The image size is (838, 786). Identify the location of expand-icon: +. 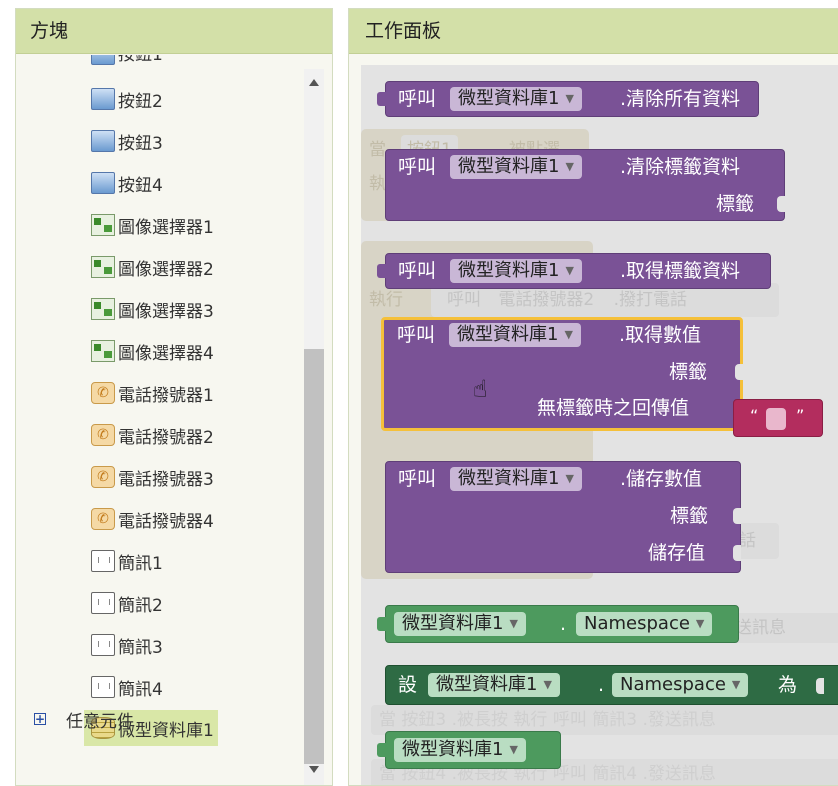
(40, 719).